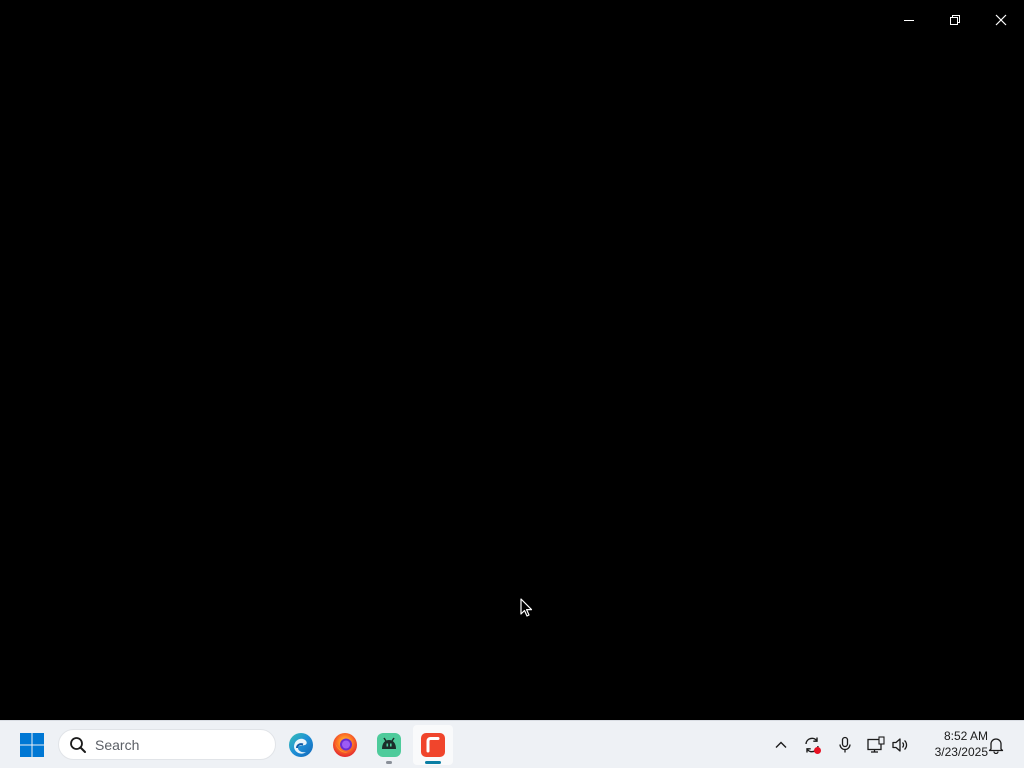  What do you see at coordinates (78, 745) in the screenshot?
I see `search-icon` at bounding box center [78, 745].